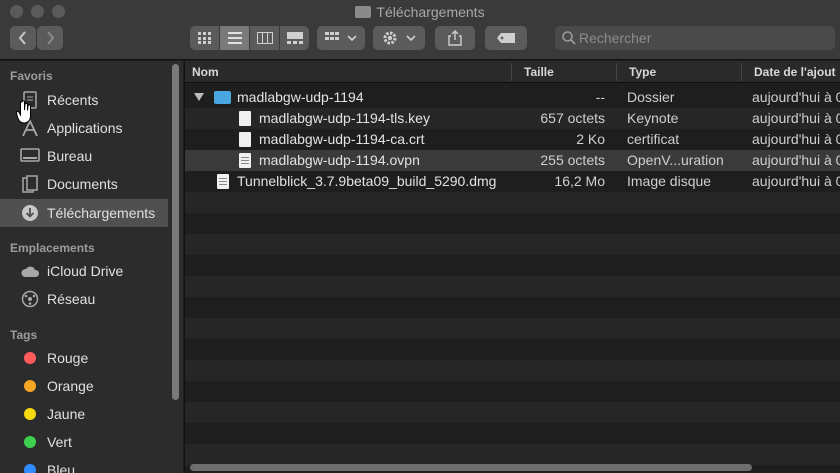 This screenshot has height=473, width=840. What do you see at coordinates (367, 181) in the screenshot?
I see `file-name: Tunnelblick_3.7.9beta09_build_5290.dmg` at bounding box center [367, 181].